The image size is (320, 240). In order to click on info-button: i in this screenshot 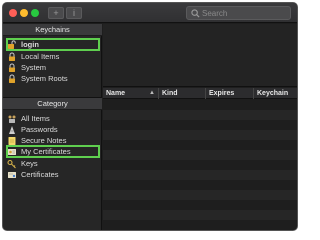, I will do `click(74, 13)`.